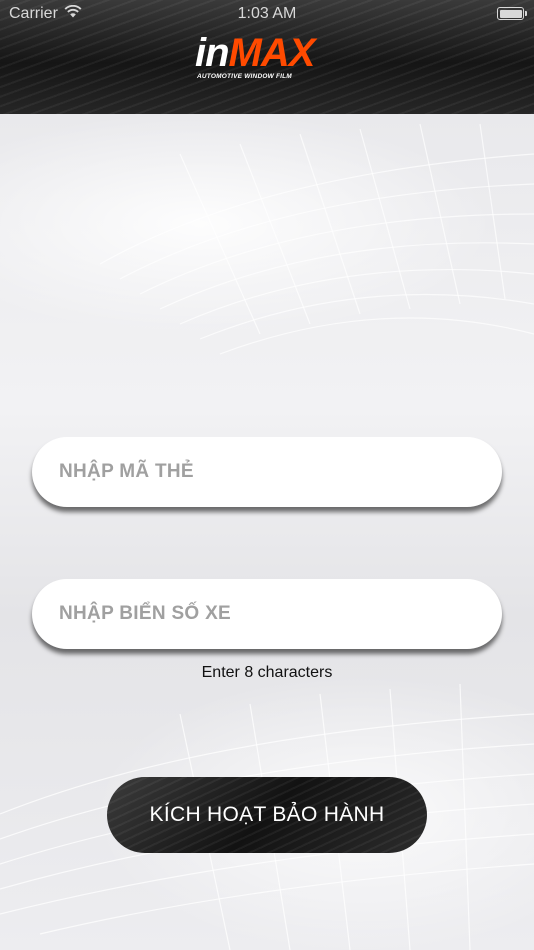 The width and height of the screenshot is (534, 950). I want to click on logo-wordmark: inMAX, so click(255, 53).